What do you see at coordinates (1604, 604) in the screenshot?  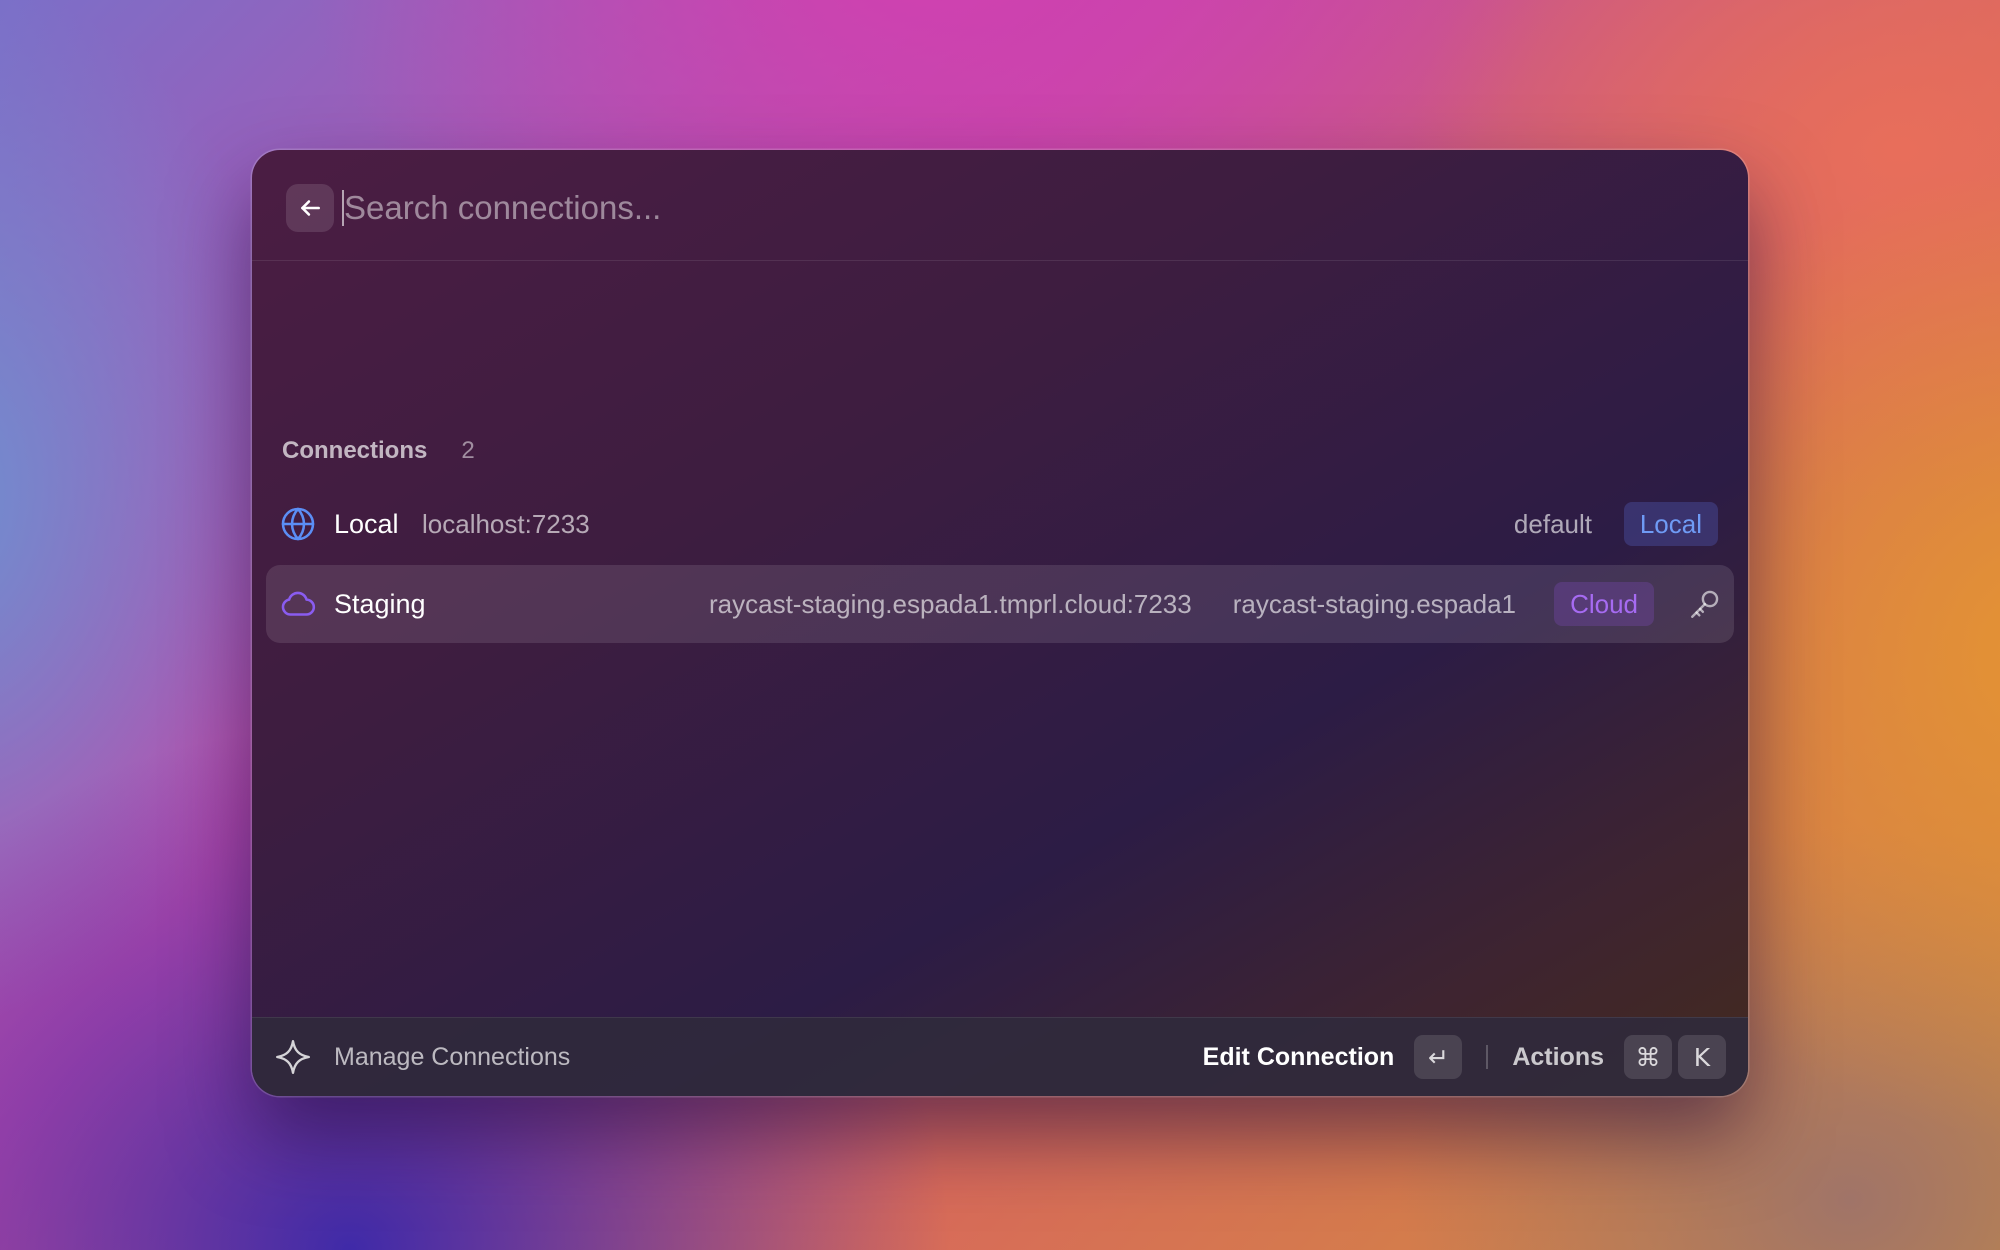 I see `tag-cloud: Cloud` at bounding box center [1604, 604].